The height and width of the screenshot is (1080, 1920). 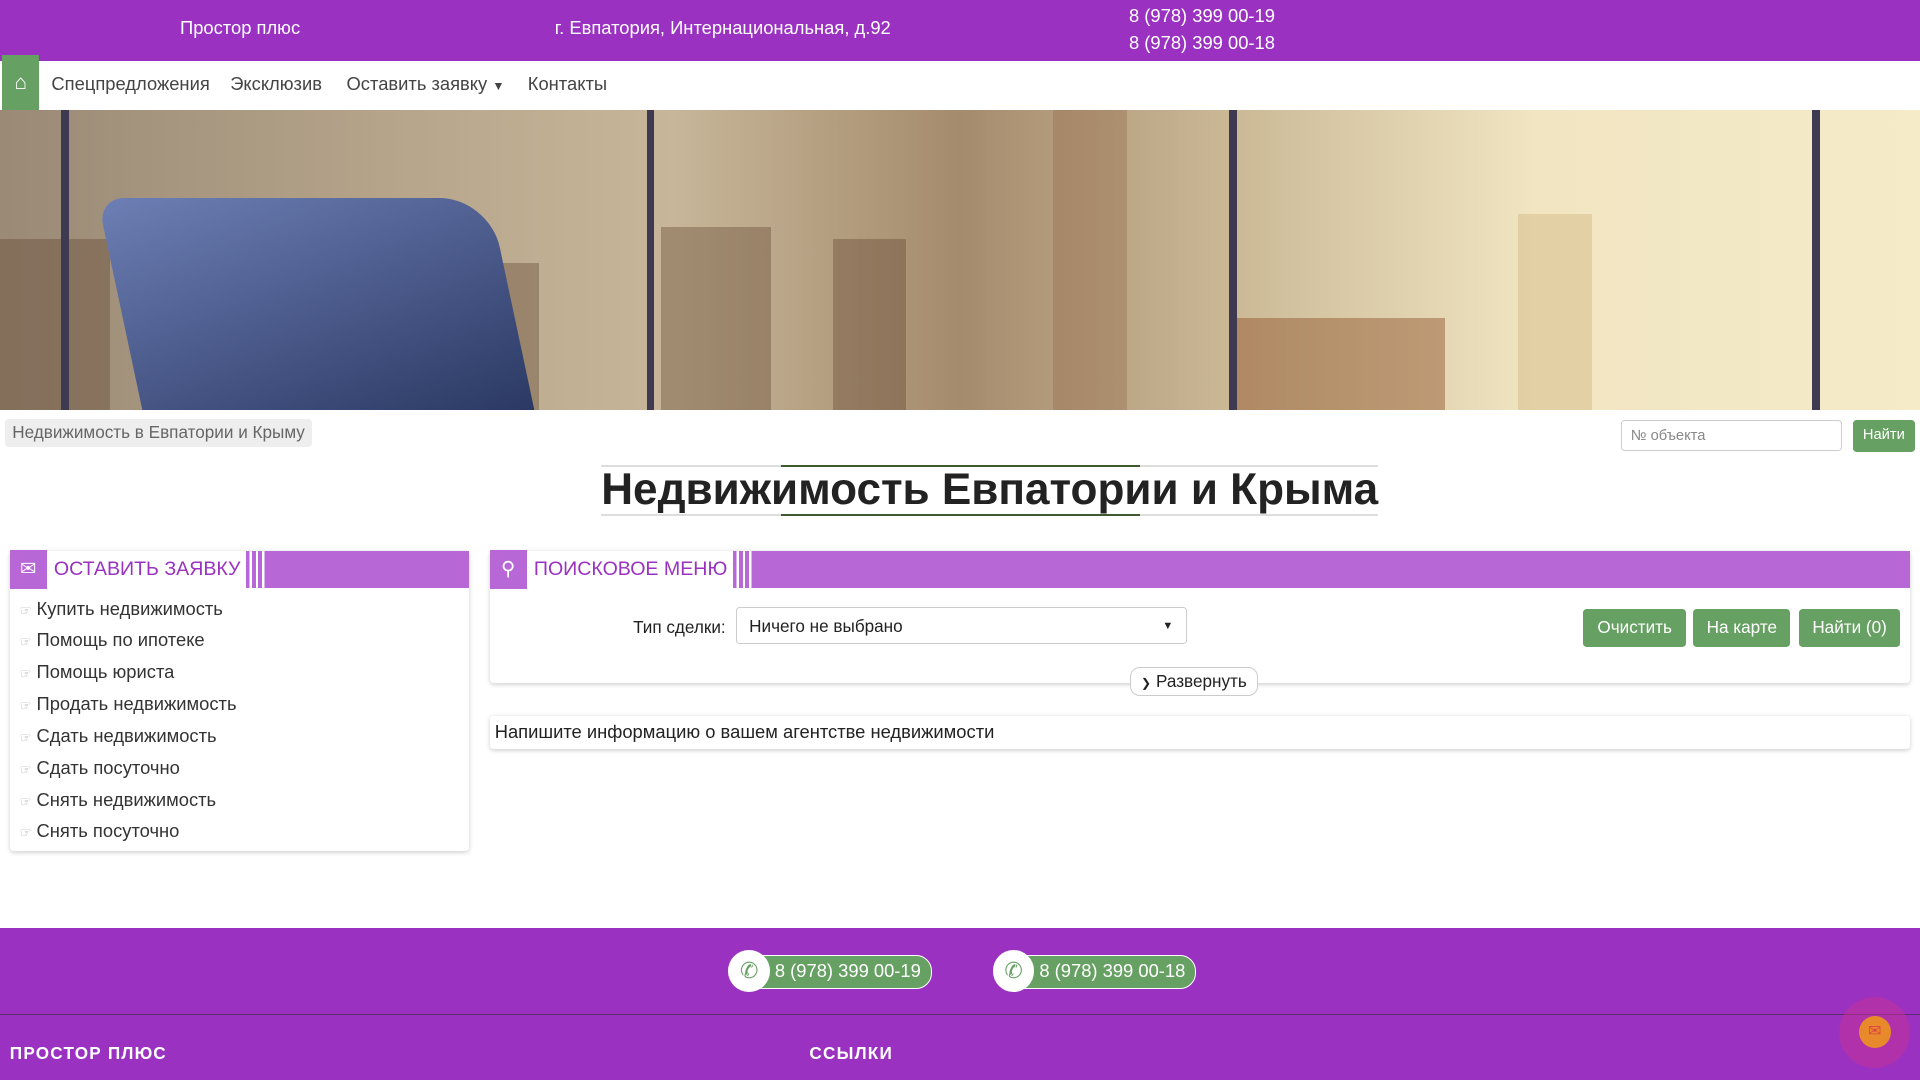 I want to click on nav-special-offers: Спецпредложения, so click(x=130, y=84).